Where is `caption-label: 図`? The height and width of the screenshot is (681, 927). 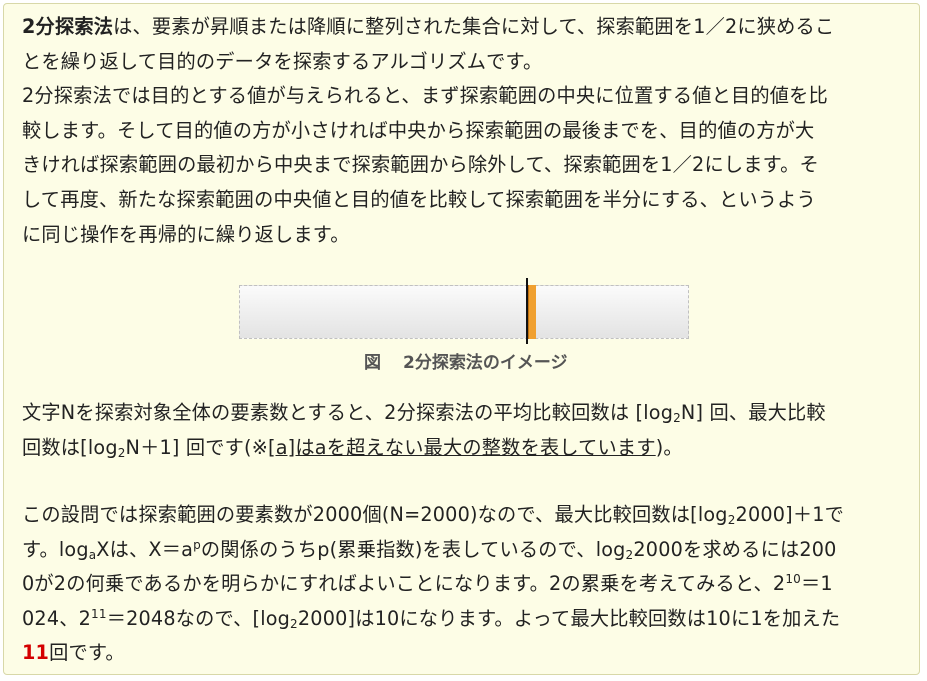 caption-label: 図 is located at coordinates (372, 363).